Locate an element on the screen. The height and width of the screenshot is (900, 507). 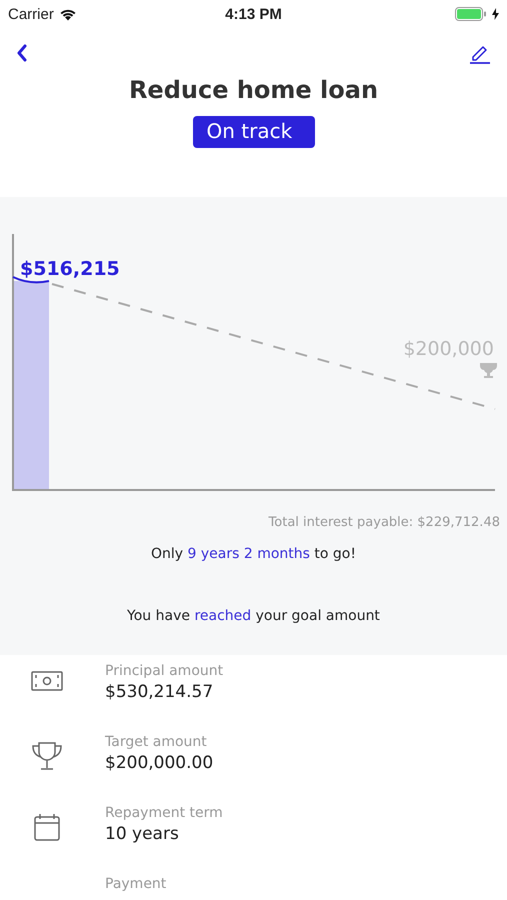
detail-label: Payment is located at coordinates (135, 884).